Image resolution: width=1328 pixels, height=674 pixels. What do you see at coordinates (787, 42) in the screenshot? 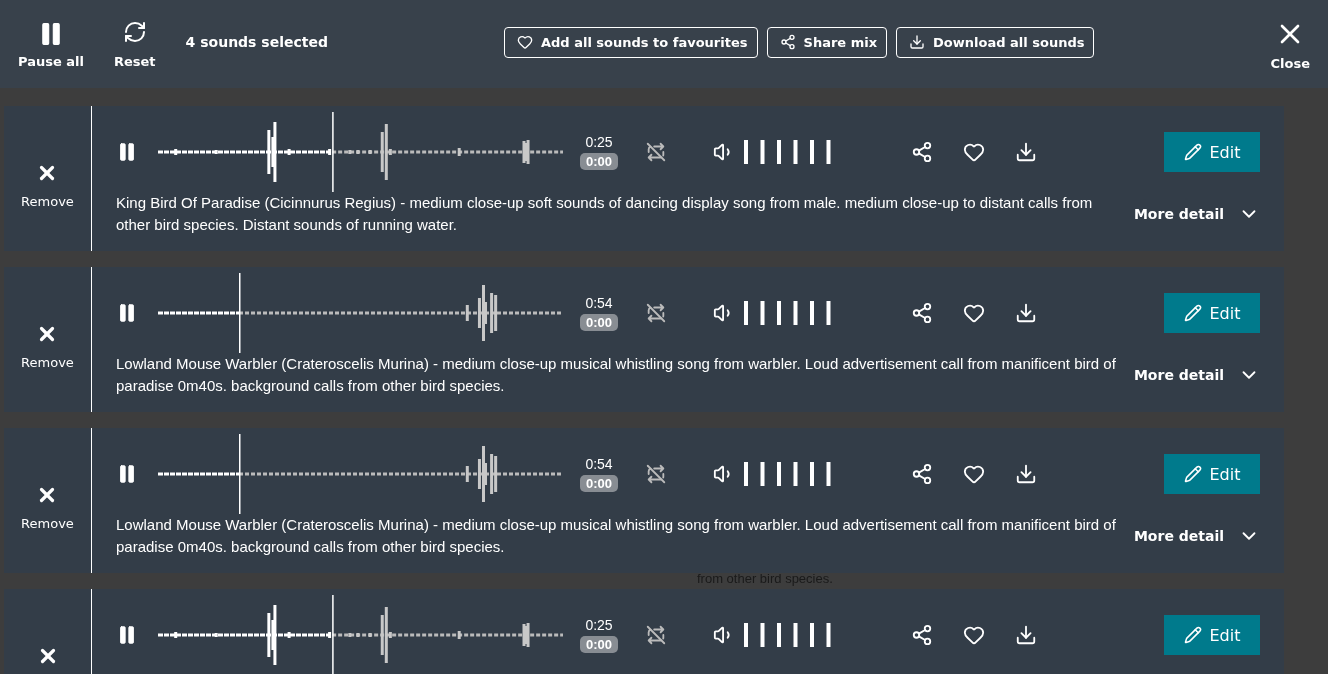
I see `share-icon` at bounding box center [787, 42].